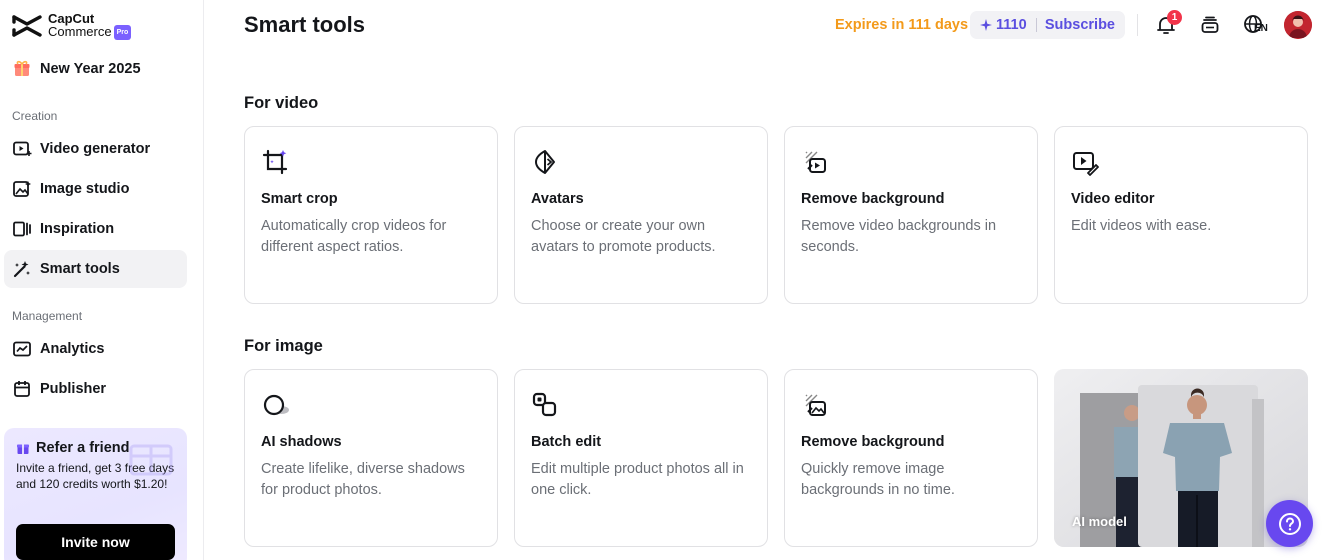  Describe the element at coordinates (80, 269) in the screenshot. I see `sidebar-item-label: Smart tools` at that location.